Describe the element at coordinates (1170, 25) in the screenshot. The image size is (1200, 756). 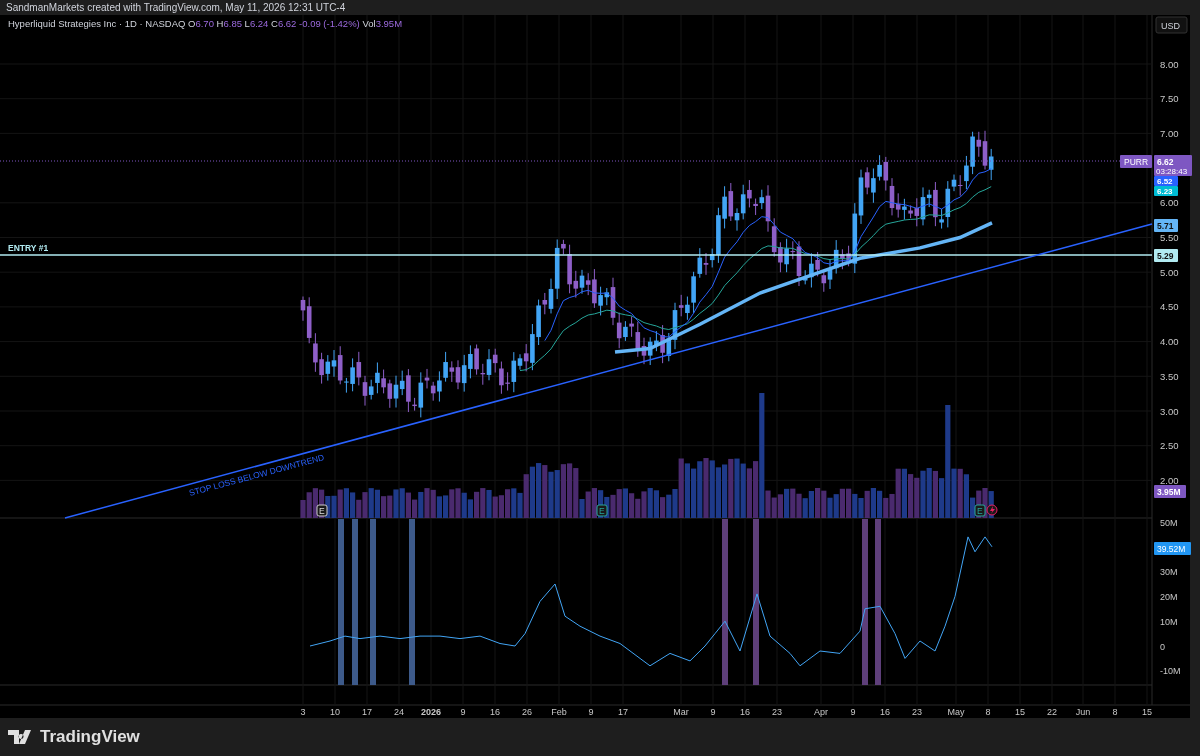
I see `currency-text: USD` at that location.